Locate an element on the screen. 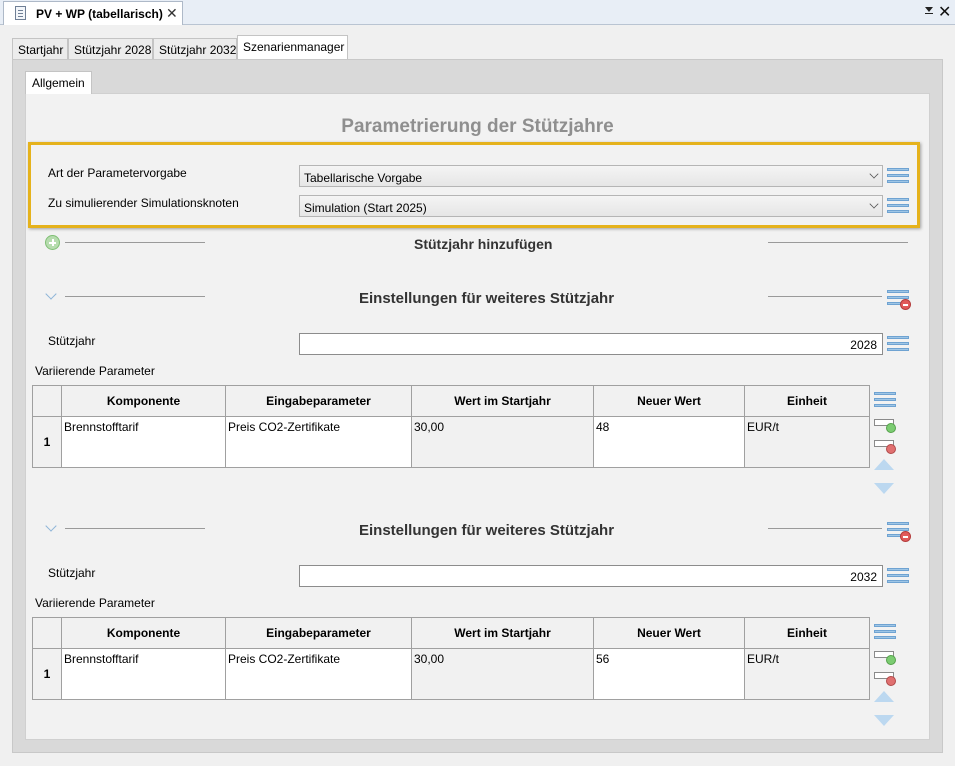 Image resolution: width=955 pixels, height=766 pixels. tab-allgemein: Allgemein is located at coordinates (58, 82).